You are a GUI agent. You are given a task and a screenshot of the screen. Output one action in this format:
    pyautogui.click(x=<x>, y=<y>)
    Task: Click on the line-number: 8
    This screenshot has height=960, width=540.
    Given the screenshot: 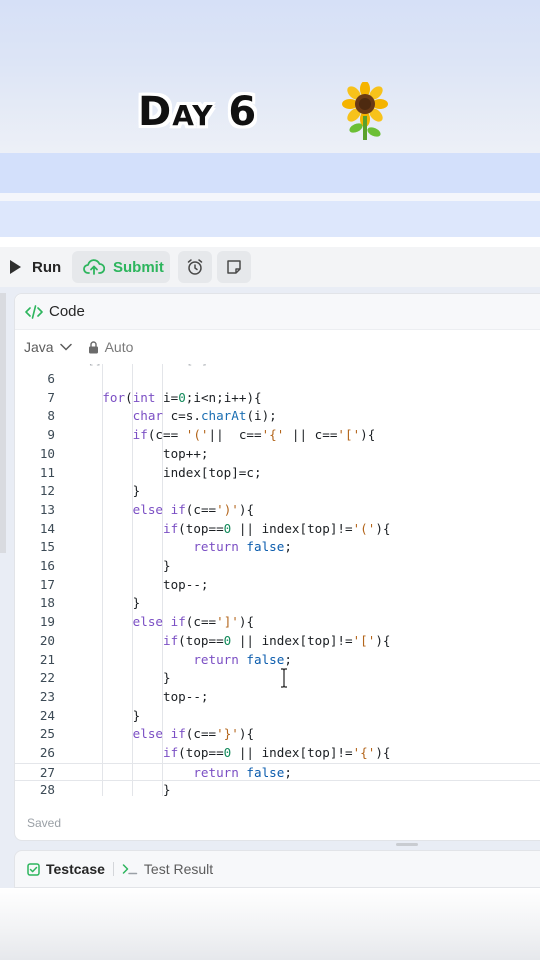 What is the action you would take?
    pyautogui.click(x=51, y=416)
    